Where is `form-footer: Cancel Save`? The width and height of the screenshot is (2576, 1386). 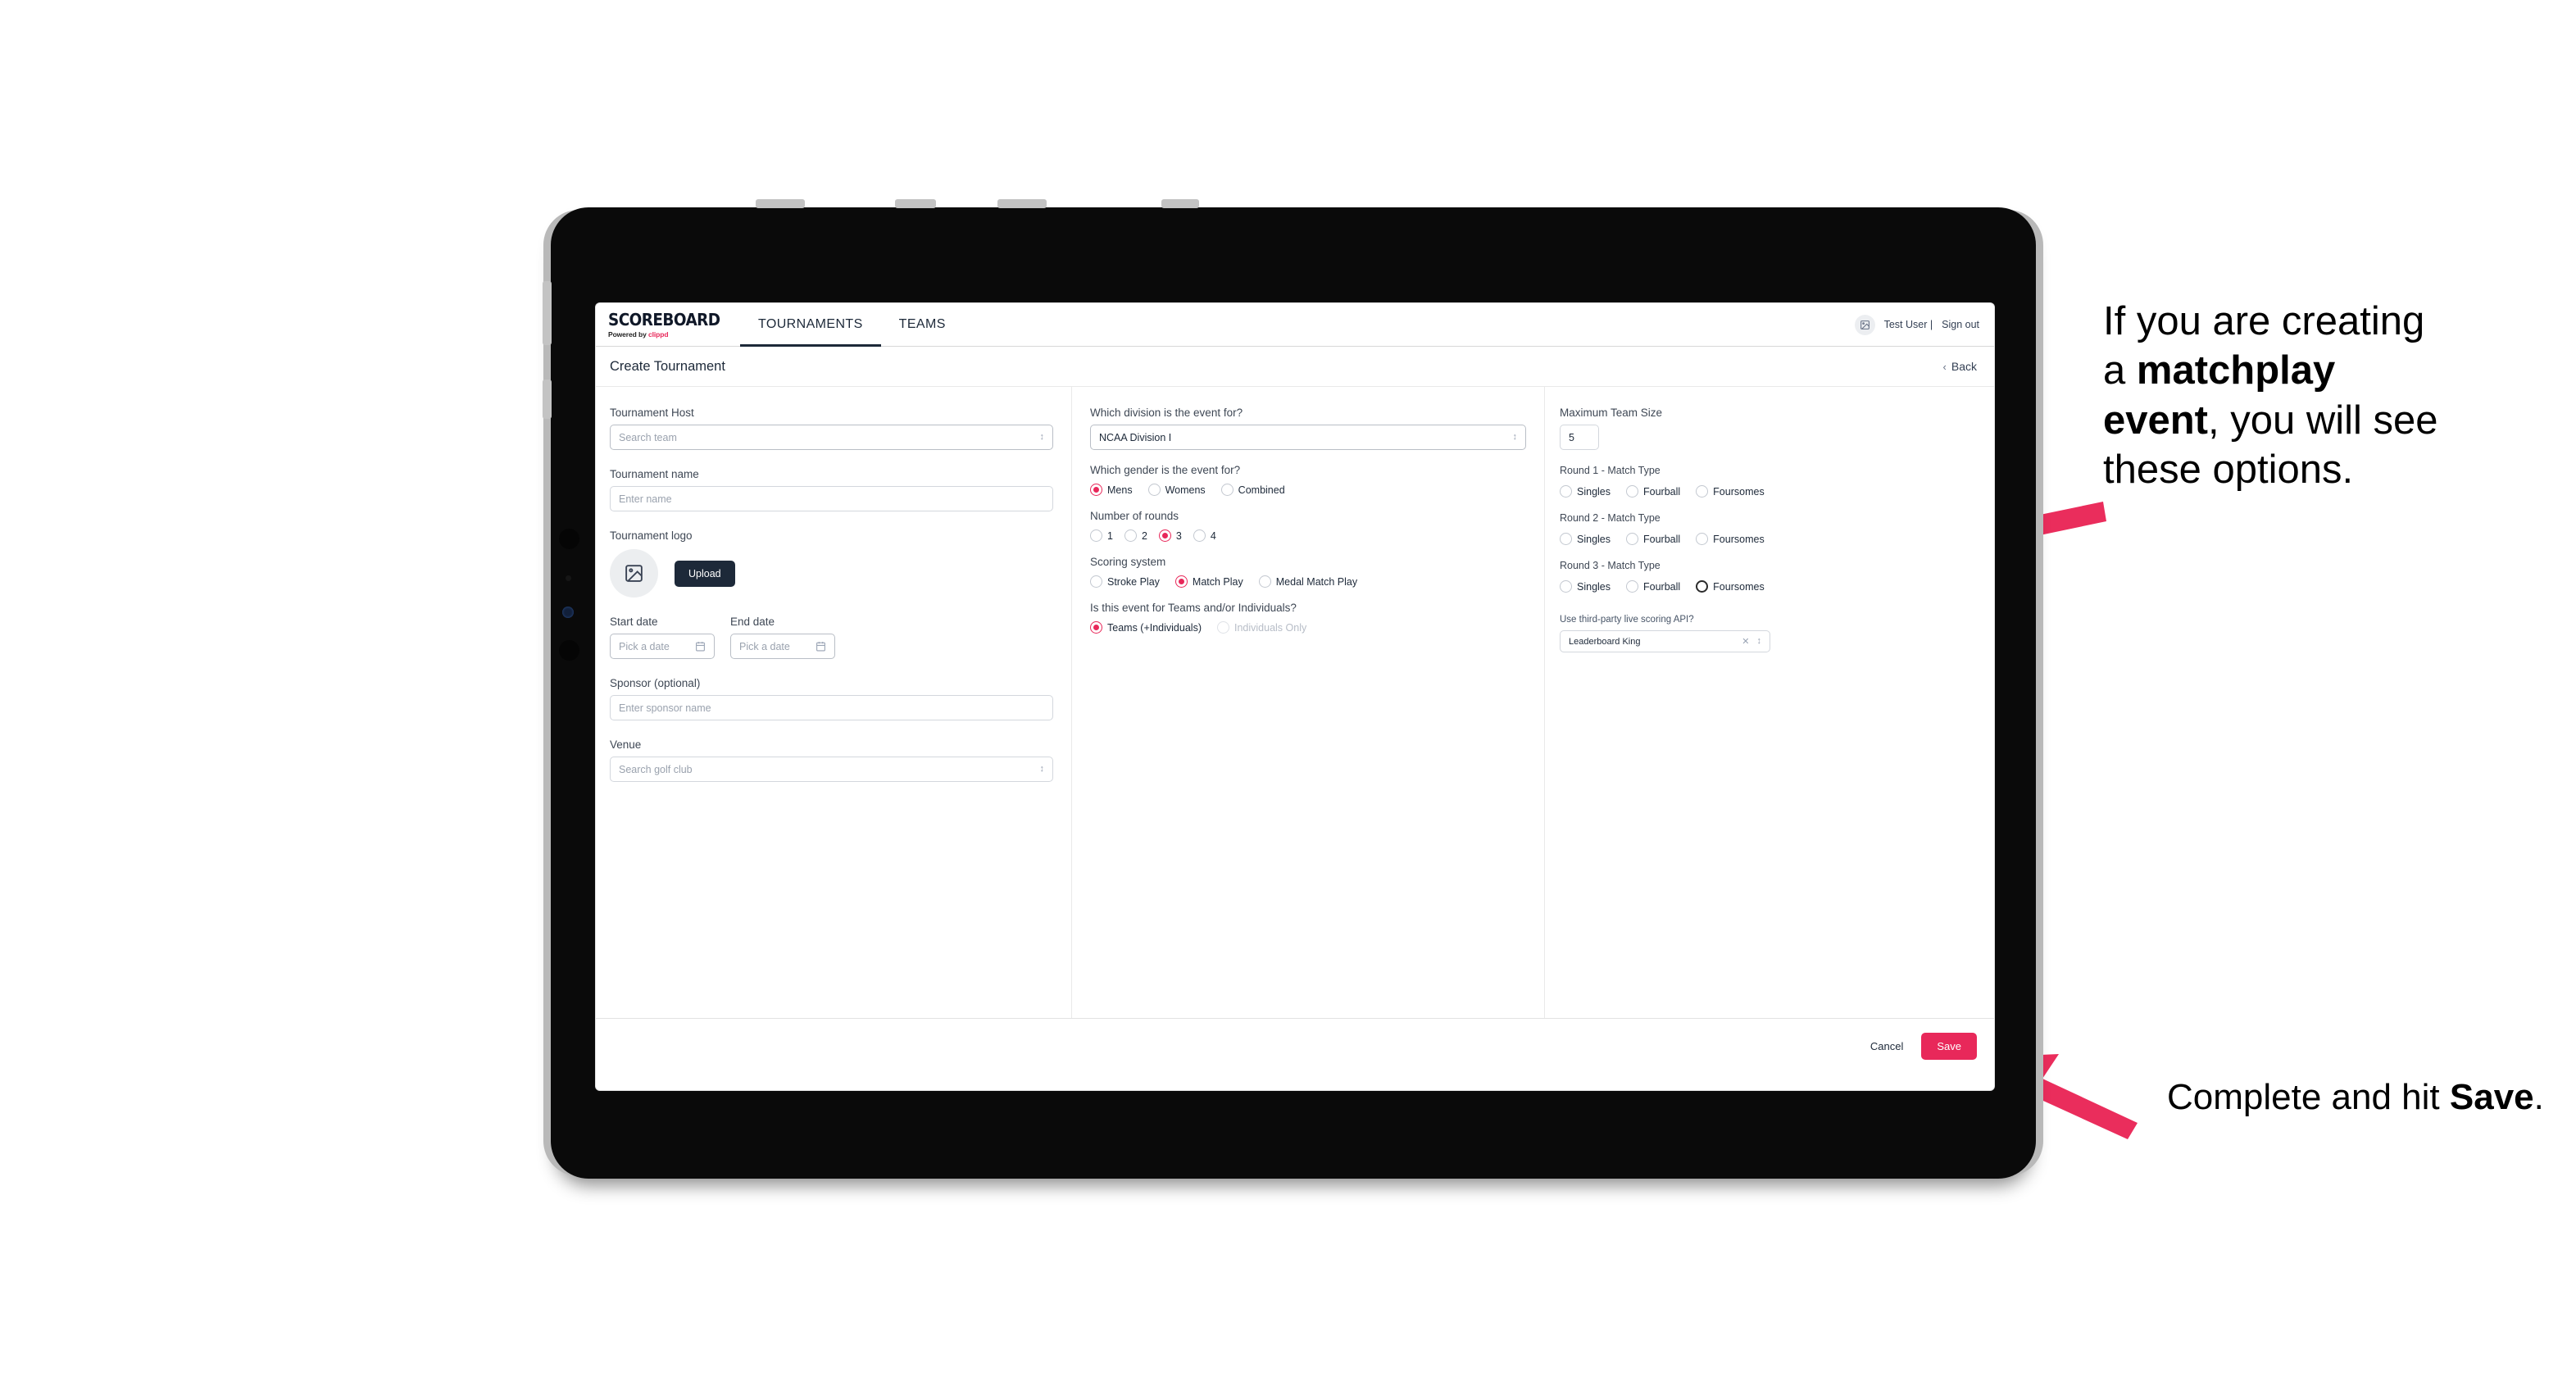
form-footer: Cancel Save is located at coordinates (1295, 1046).